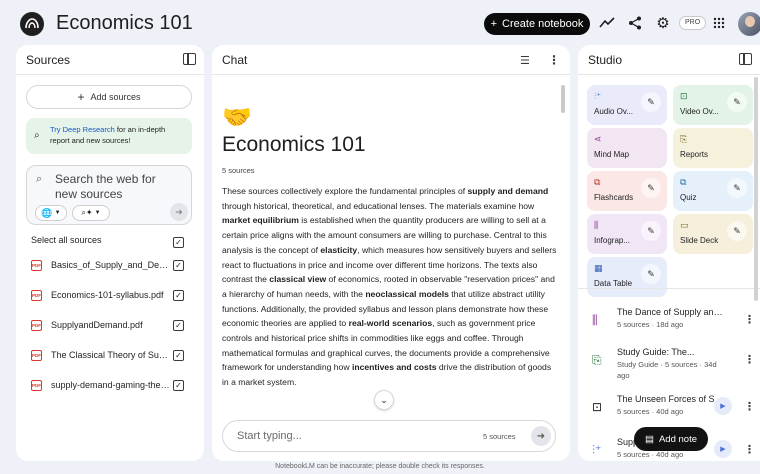 The width and height of the screenshot is (760, 474). I want to click on plus-icon: +, so click(494, 24).